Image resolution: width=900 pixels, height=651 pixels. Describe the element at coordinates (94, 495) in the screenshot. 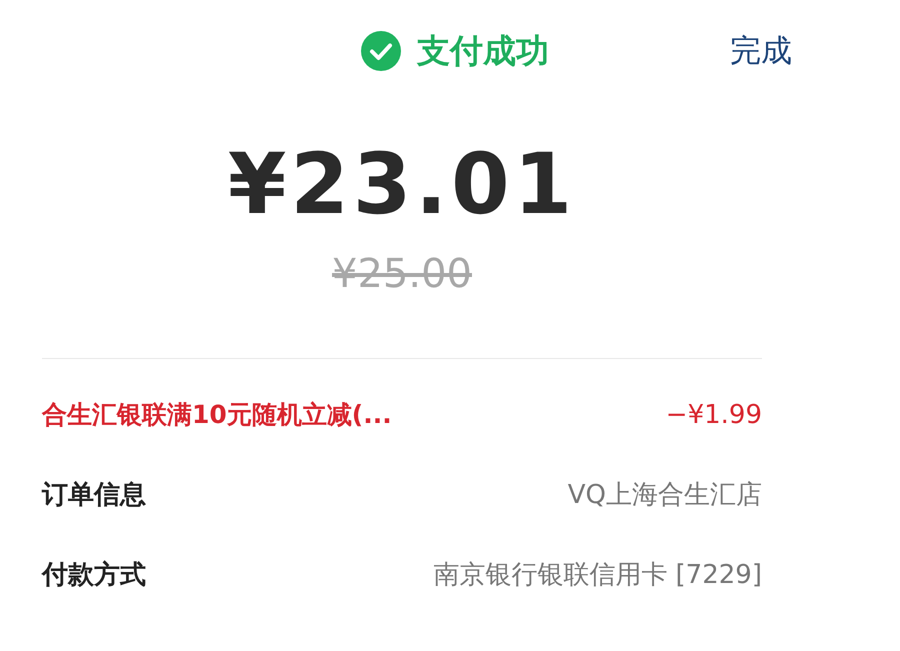

I see `detail-label: 订单信息` at that location.